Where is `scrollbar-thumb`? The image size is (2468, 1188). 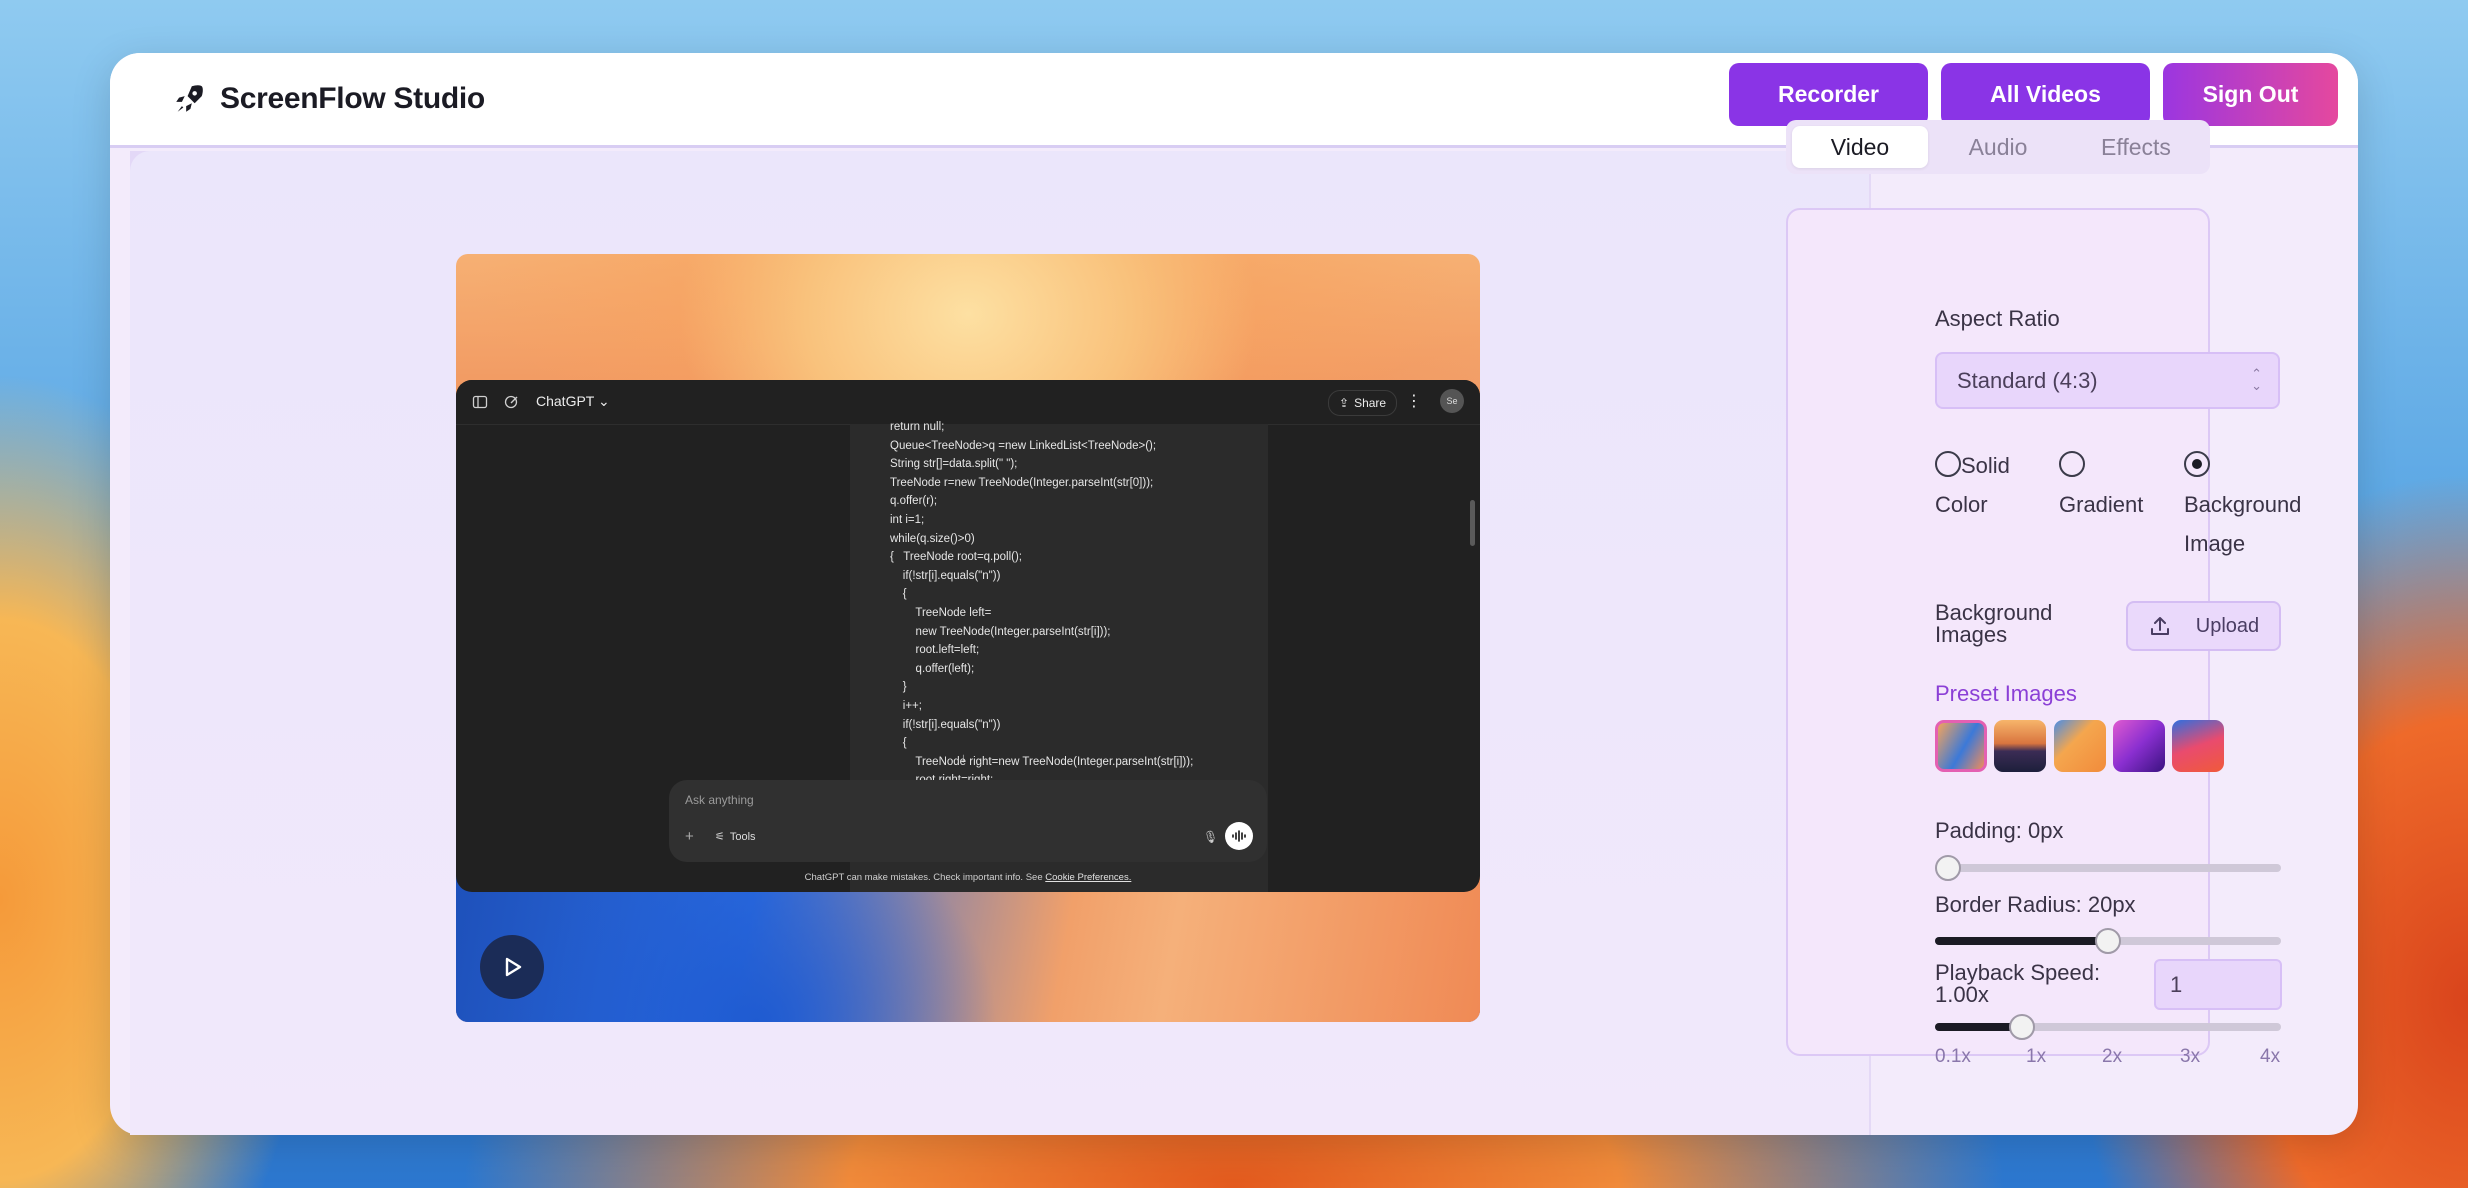
scrollbar-thumb is located at coordinates (1472, 523).